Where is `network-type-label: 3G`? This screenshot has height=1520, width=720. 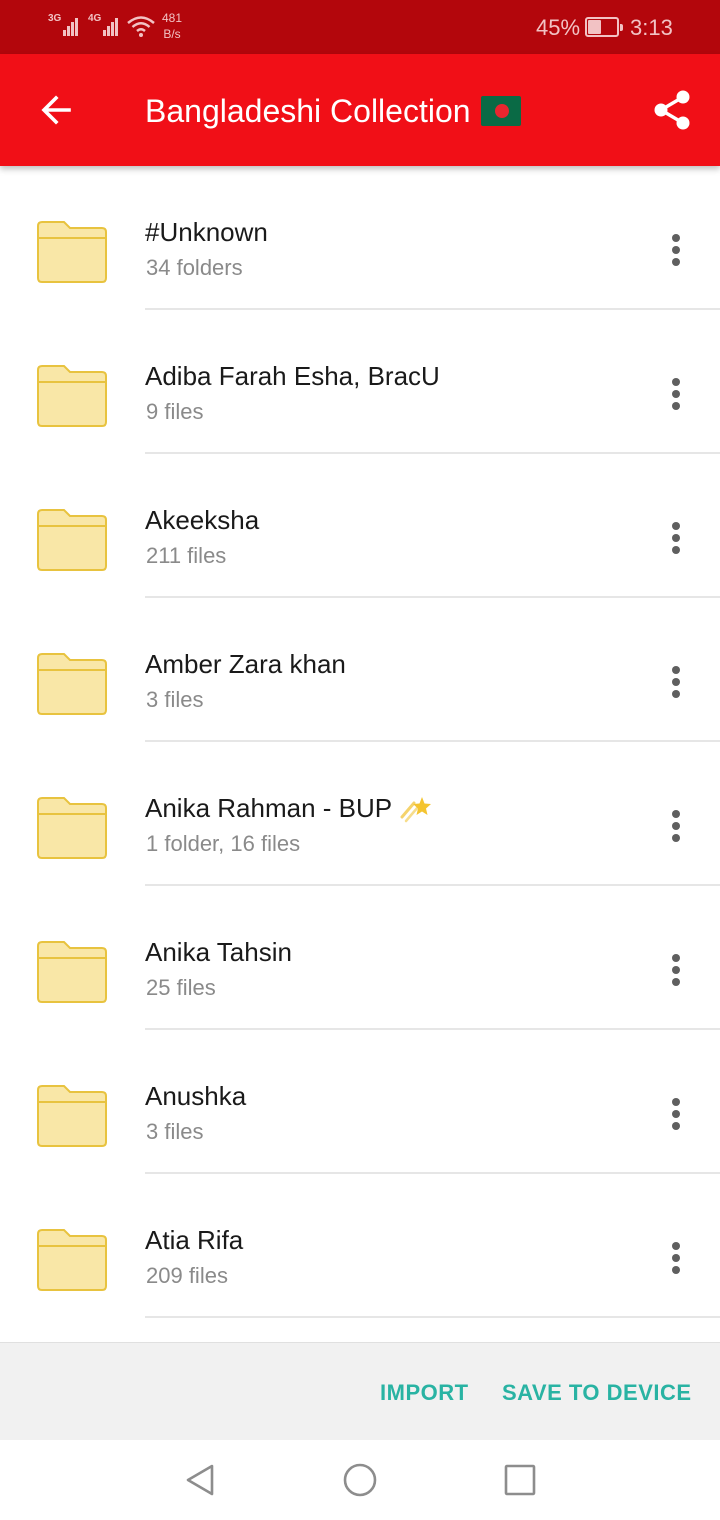 network-type-label: 3G is located at coordinates (55, 18).